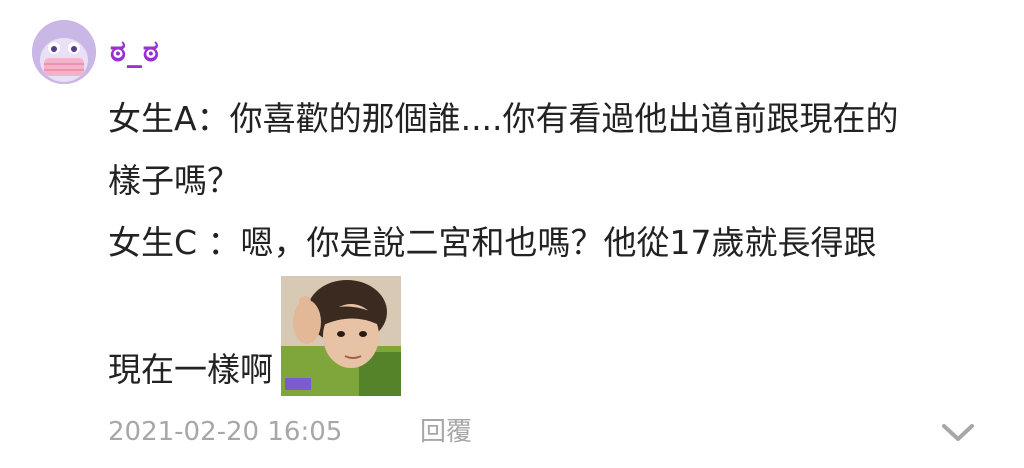 The height and width of the screenshot is (468, 1024). I want to click on comment-line: 現在一樣啊, so click(190, 369).